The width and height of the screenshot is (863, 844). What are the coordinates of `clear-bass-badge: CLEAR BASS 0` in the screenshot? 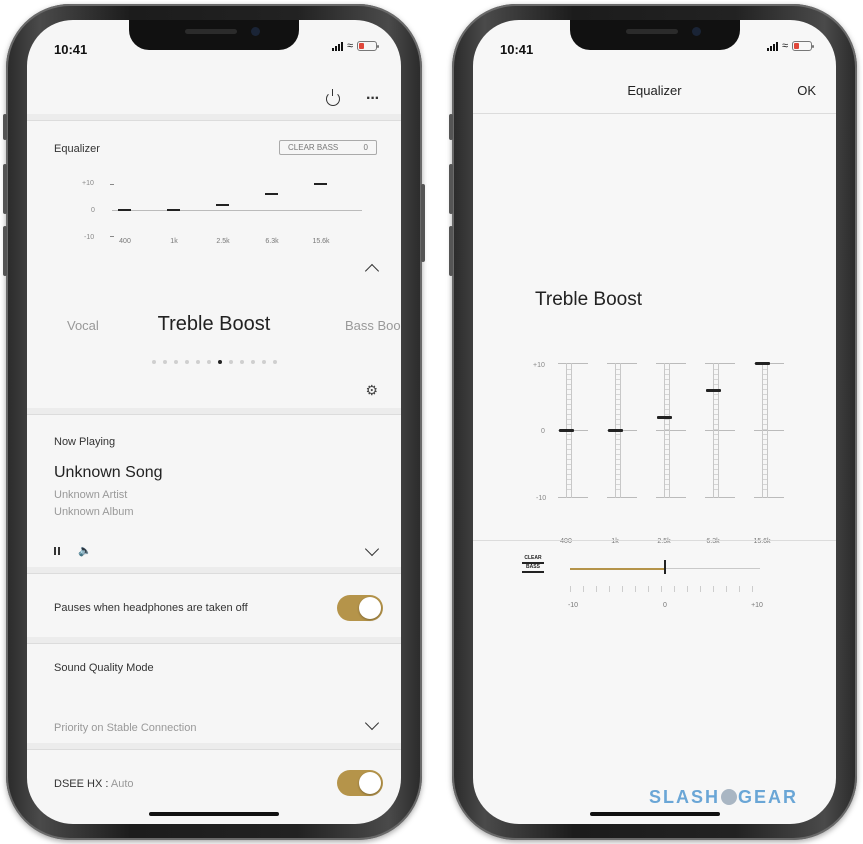 It's located at (328, 147).